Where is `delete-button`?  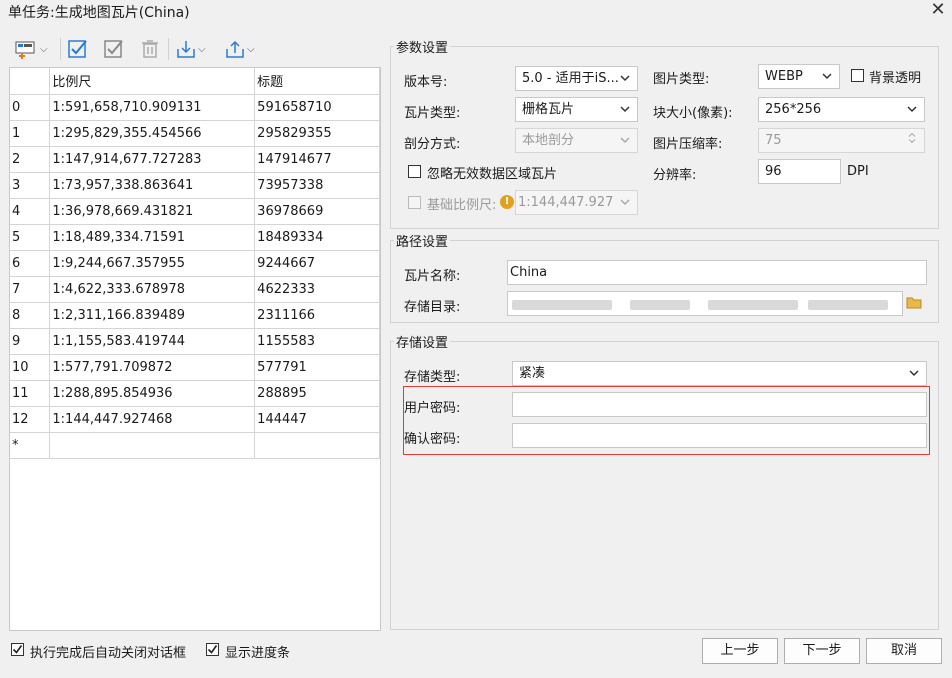 delete-button is located at coordinates (150, 49).